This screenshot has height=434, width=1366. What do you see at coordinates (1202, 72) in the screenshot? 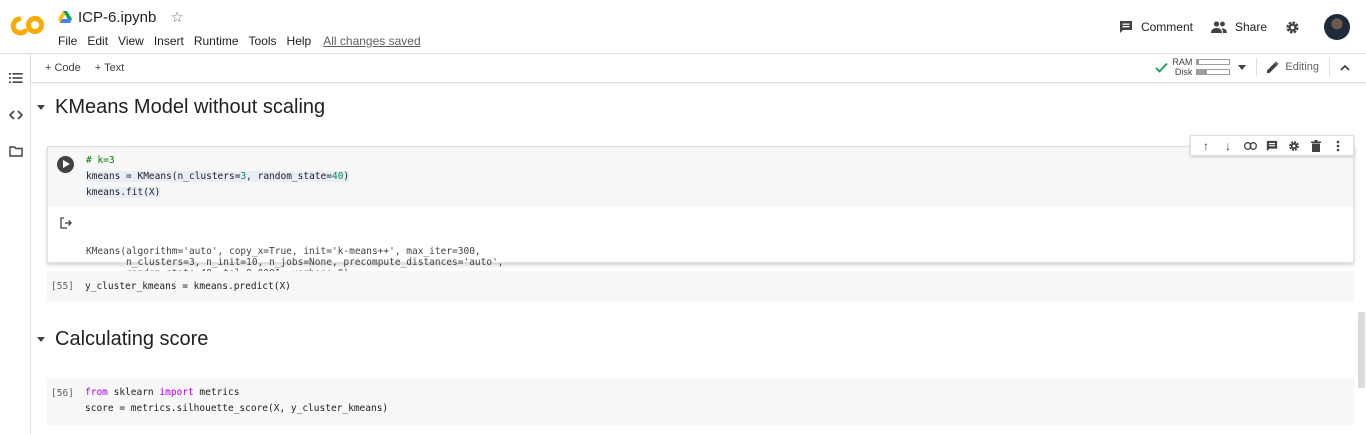
I see `disk-usage-fill` at bounding box center [1202, 72].